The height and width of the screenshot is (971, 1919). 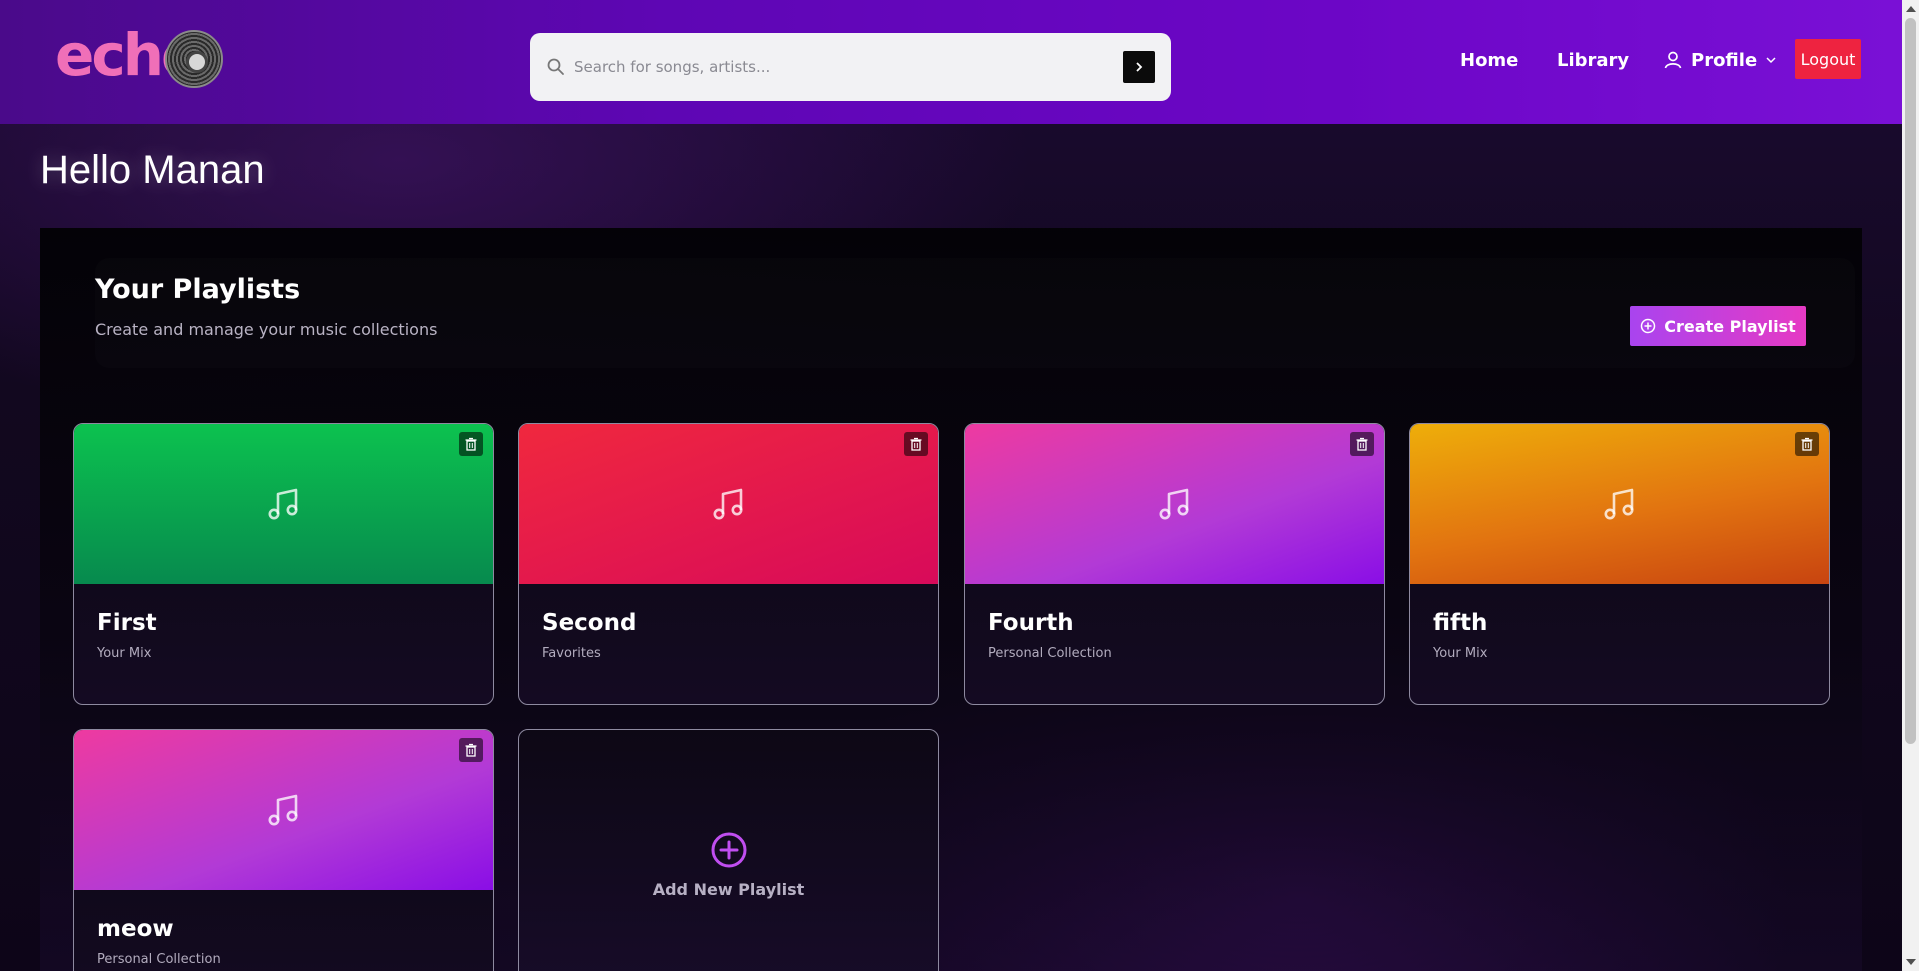 What do you see at coordinates (1031, 623) in the screenshot?
I see `playlist-name: Fourth` at bounding box center [1031, 623].